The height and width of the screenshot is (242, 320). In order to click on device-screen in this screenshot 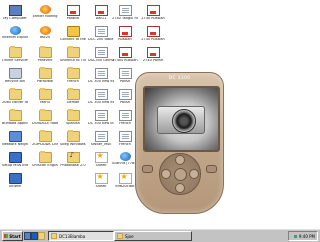, I will do `click(181, 119)`.